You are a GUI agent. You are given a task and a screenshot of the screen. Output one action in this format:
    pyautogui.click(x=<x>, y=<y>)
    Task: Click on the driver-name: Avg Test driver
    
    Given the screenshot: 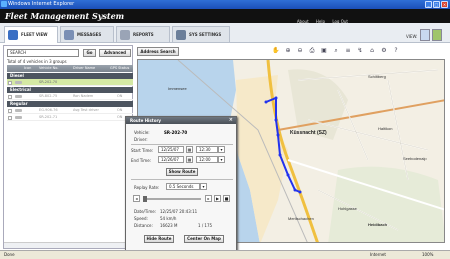 What is the action you would take?
    pyautogui.click(x=86, y=110)
    